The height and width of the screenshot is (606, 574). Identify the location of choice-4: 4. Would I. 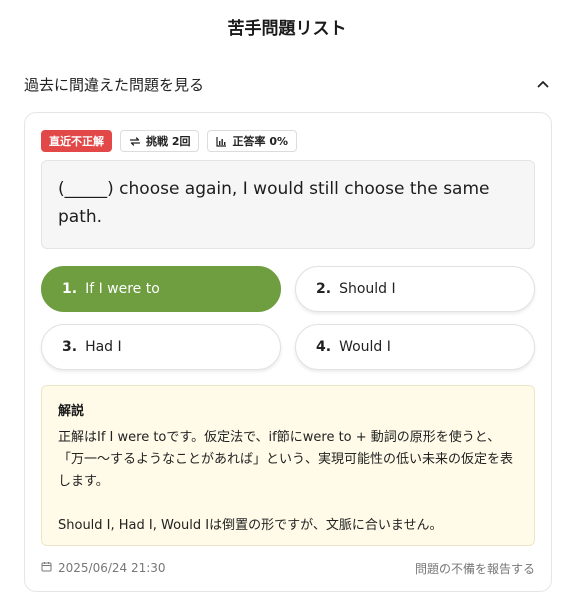
(415, 347).